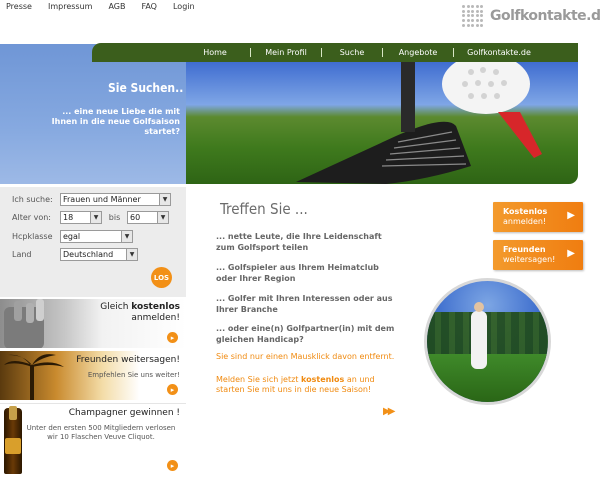  I want to click on logo-dots-icon, so click(473, 16).